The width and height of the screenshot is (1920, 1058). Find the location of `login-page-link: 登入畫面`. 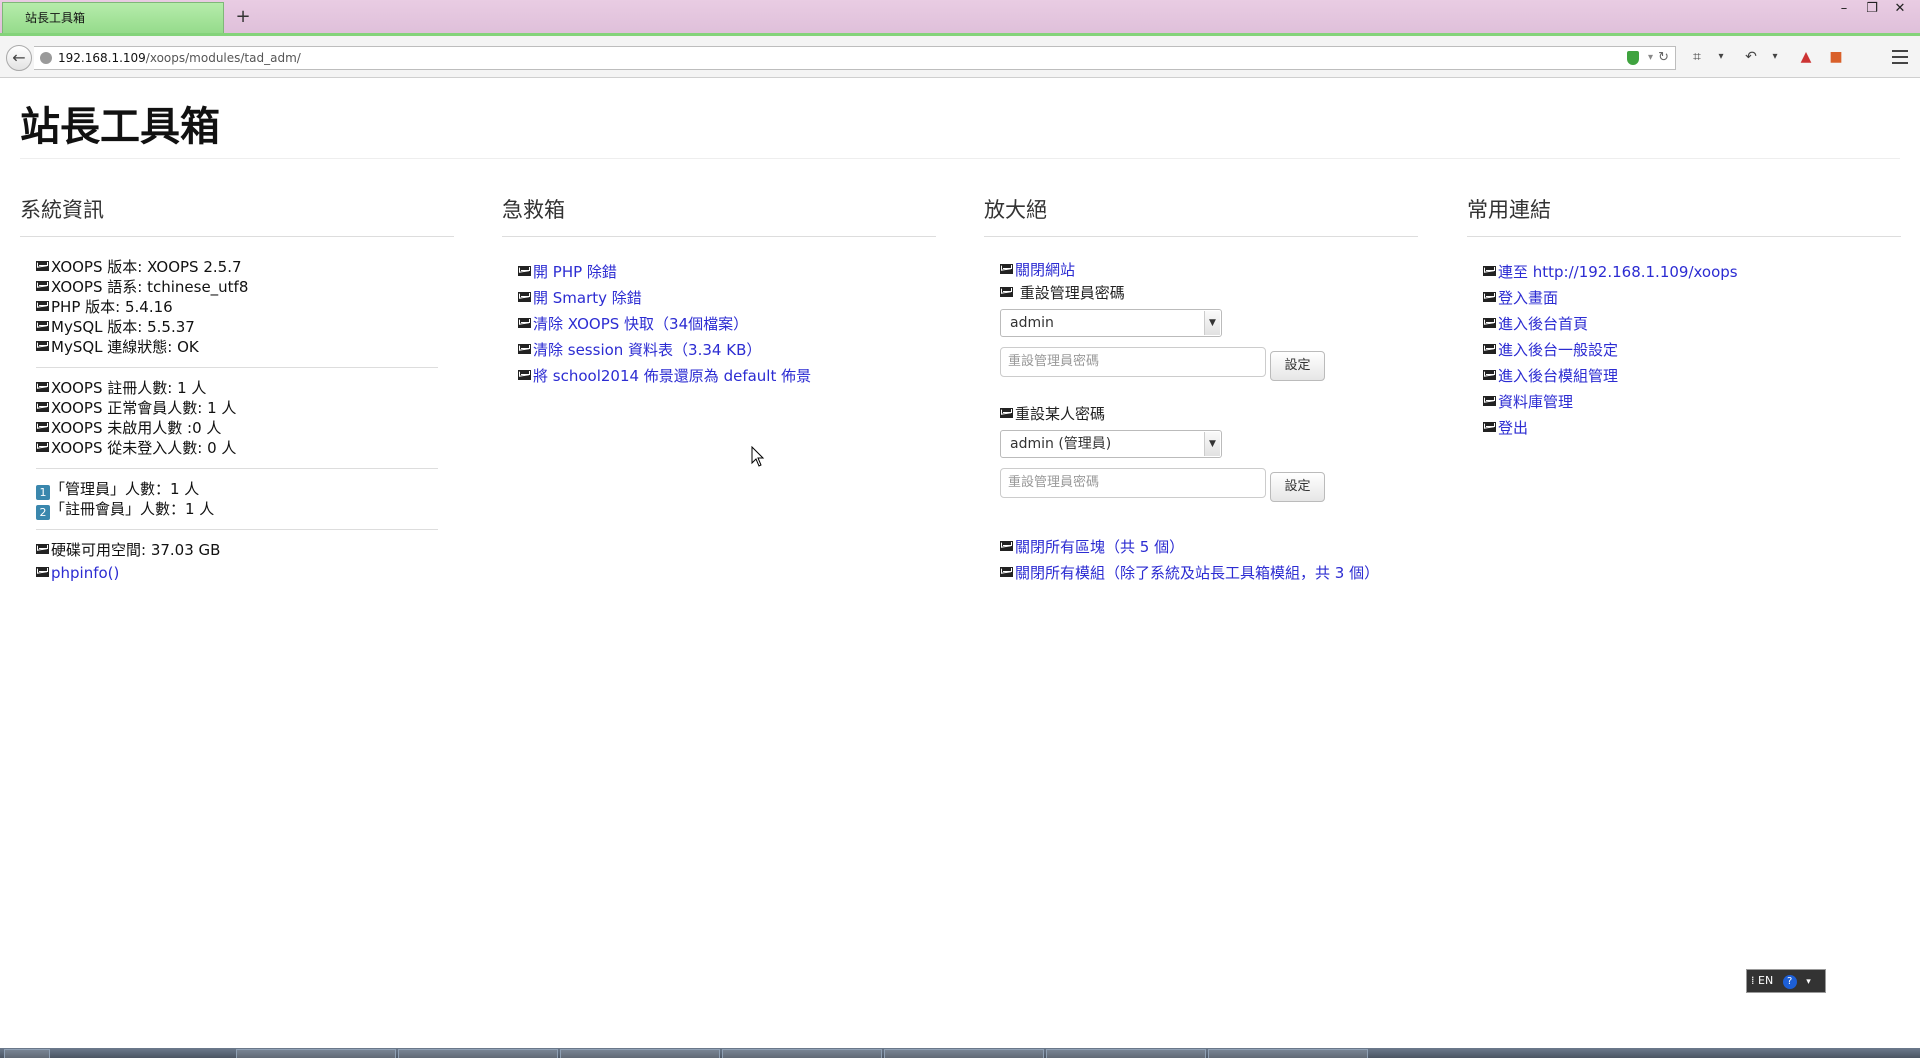

login-page-link: 登入畫面 is located at coordinates (1528, 298).